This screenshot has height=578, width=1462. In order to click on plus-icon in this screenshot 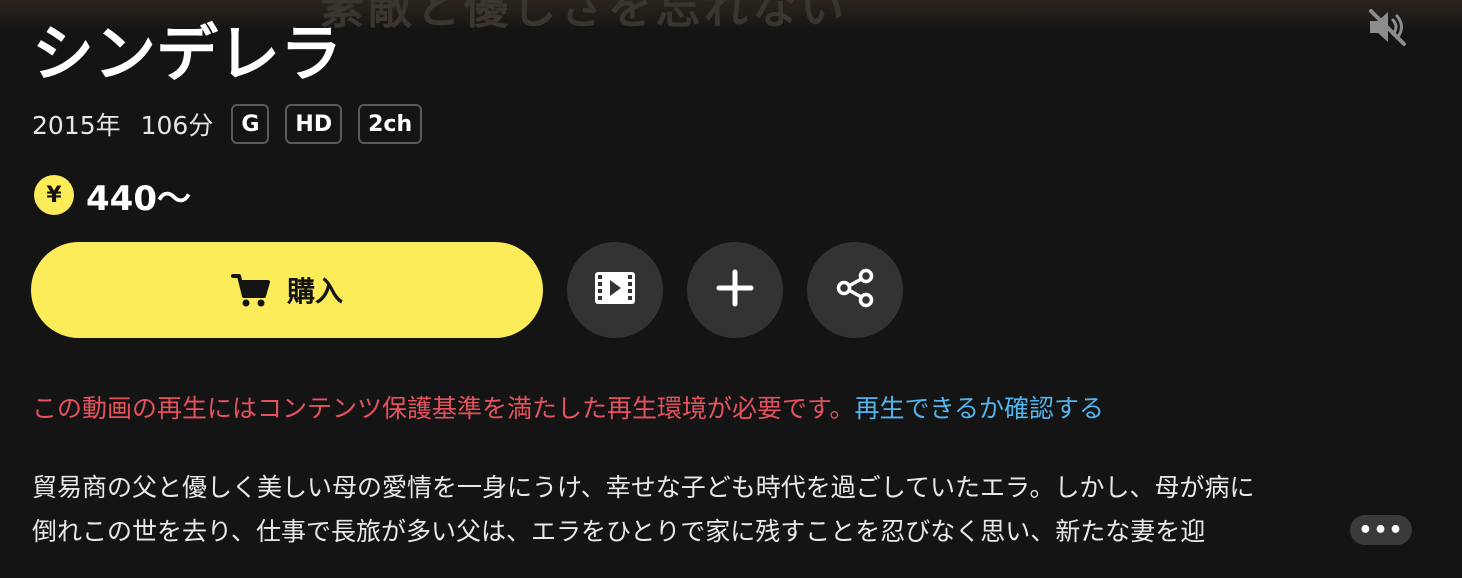, I will do `click(735, 290)`.